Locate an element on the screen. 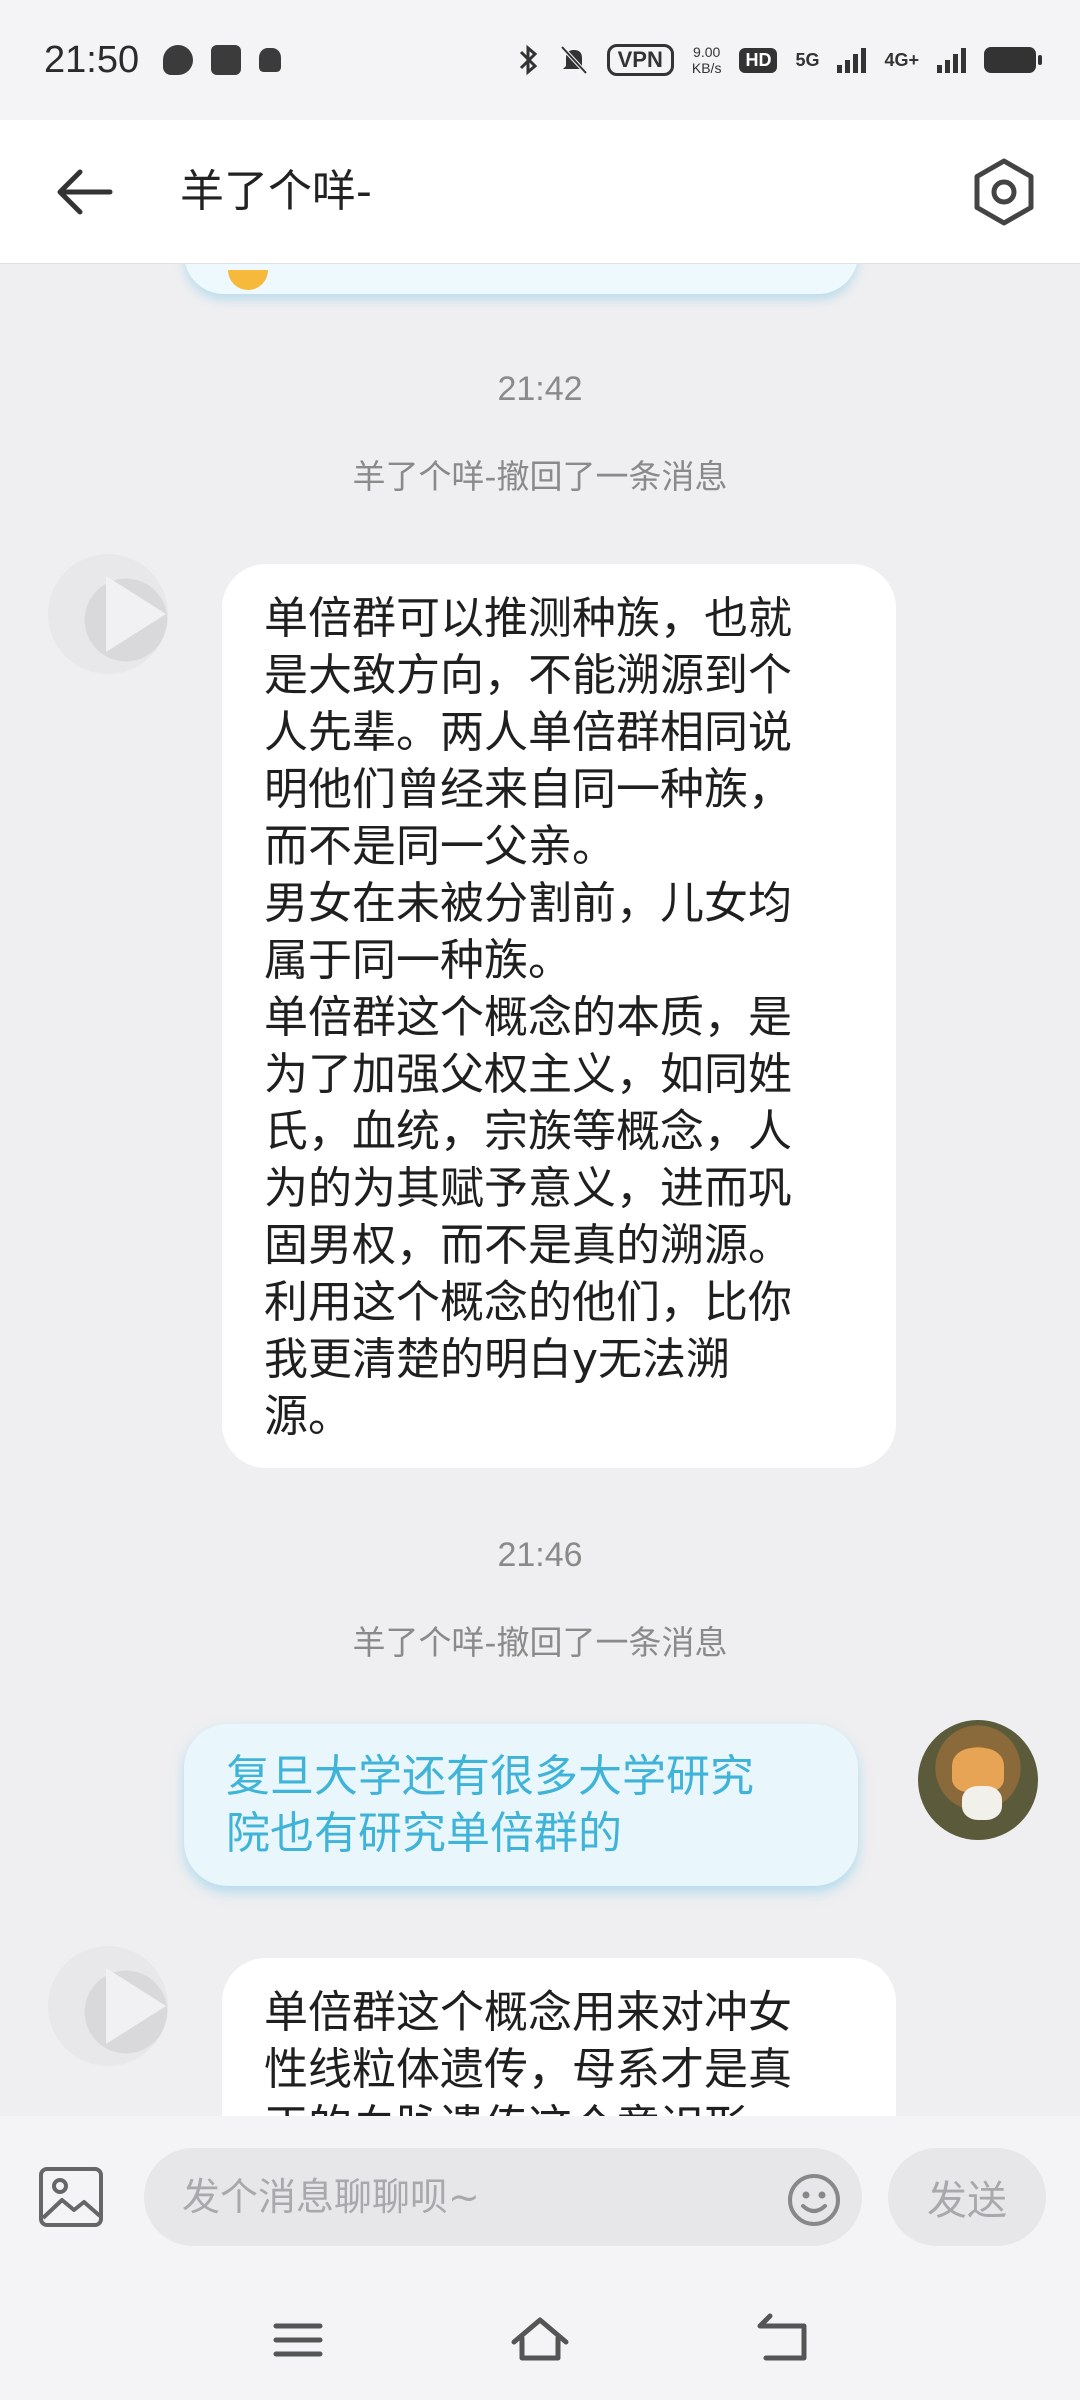 The image size is (1080, 2400). system-nav-bar is located at coordinates (540, 2340).